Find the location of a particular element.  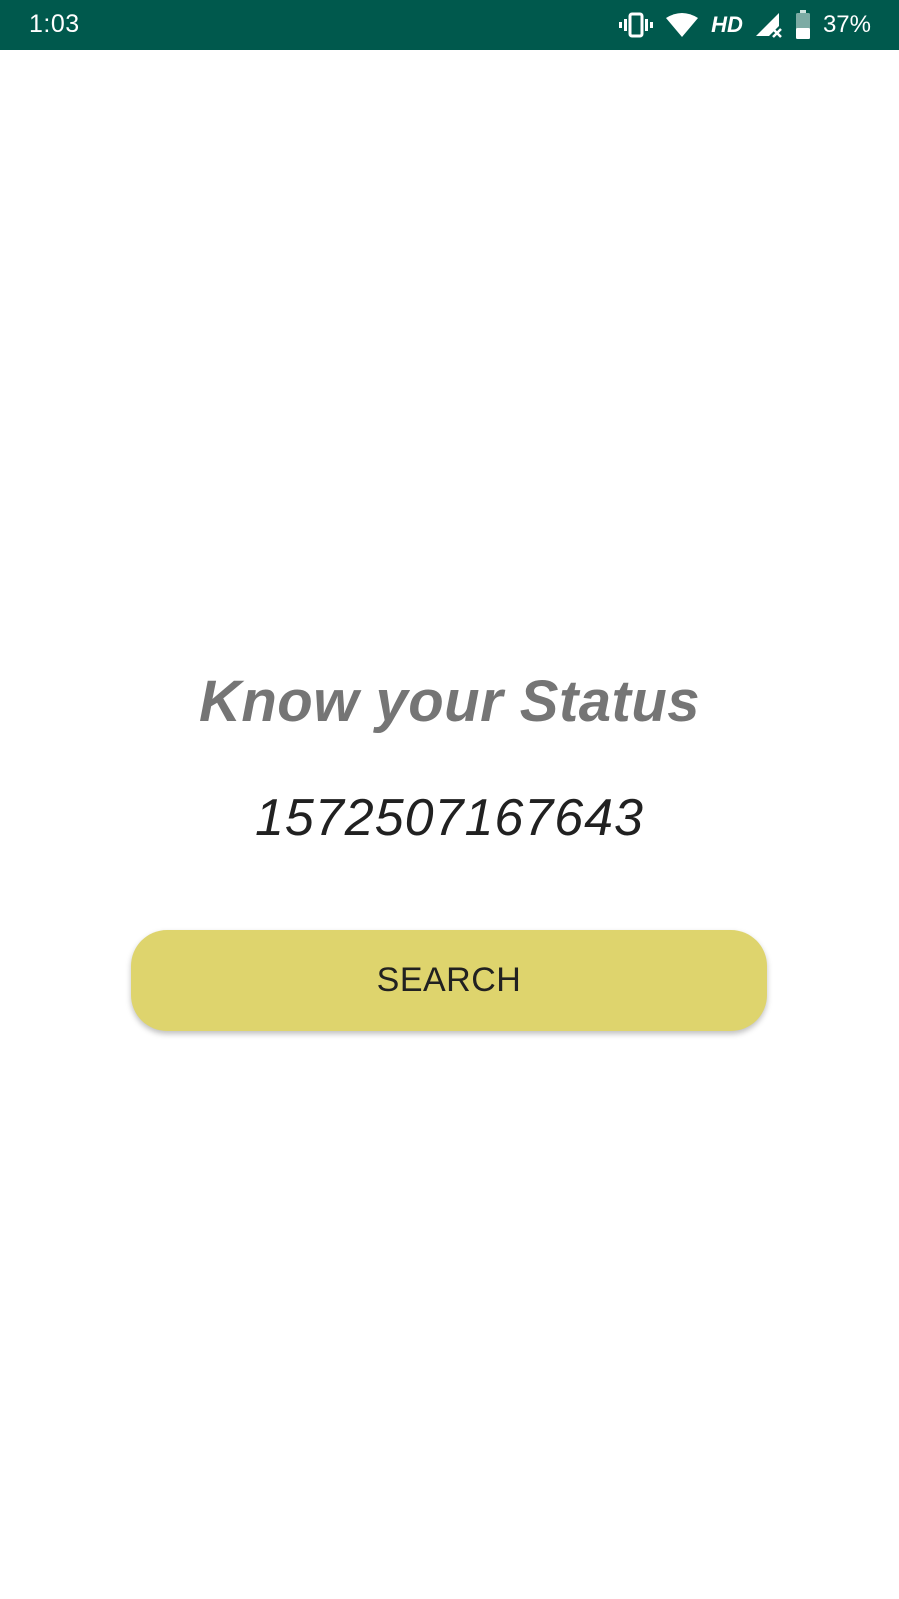

vibrate-icon is located at coordinates (636, 25).